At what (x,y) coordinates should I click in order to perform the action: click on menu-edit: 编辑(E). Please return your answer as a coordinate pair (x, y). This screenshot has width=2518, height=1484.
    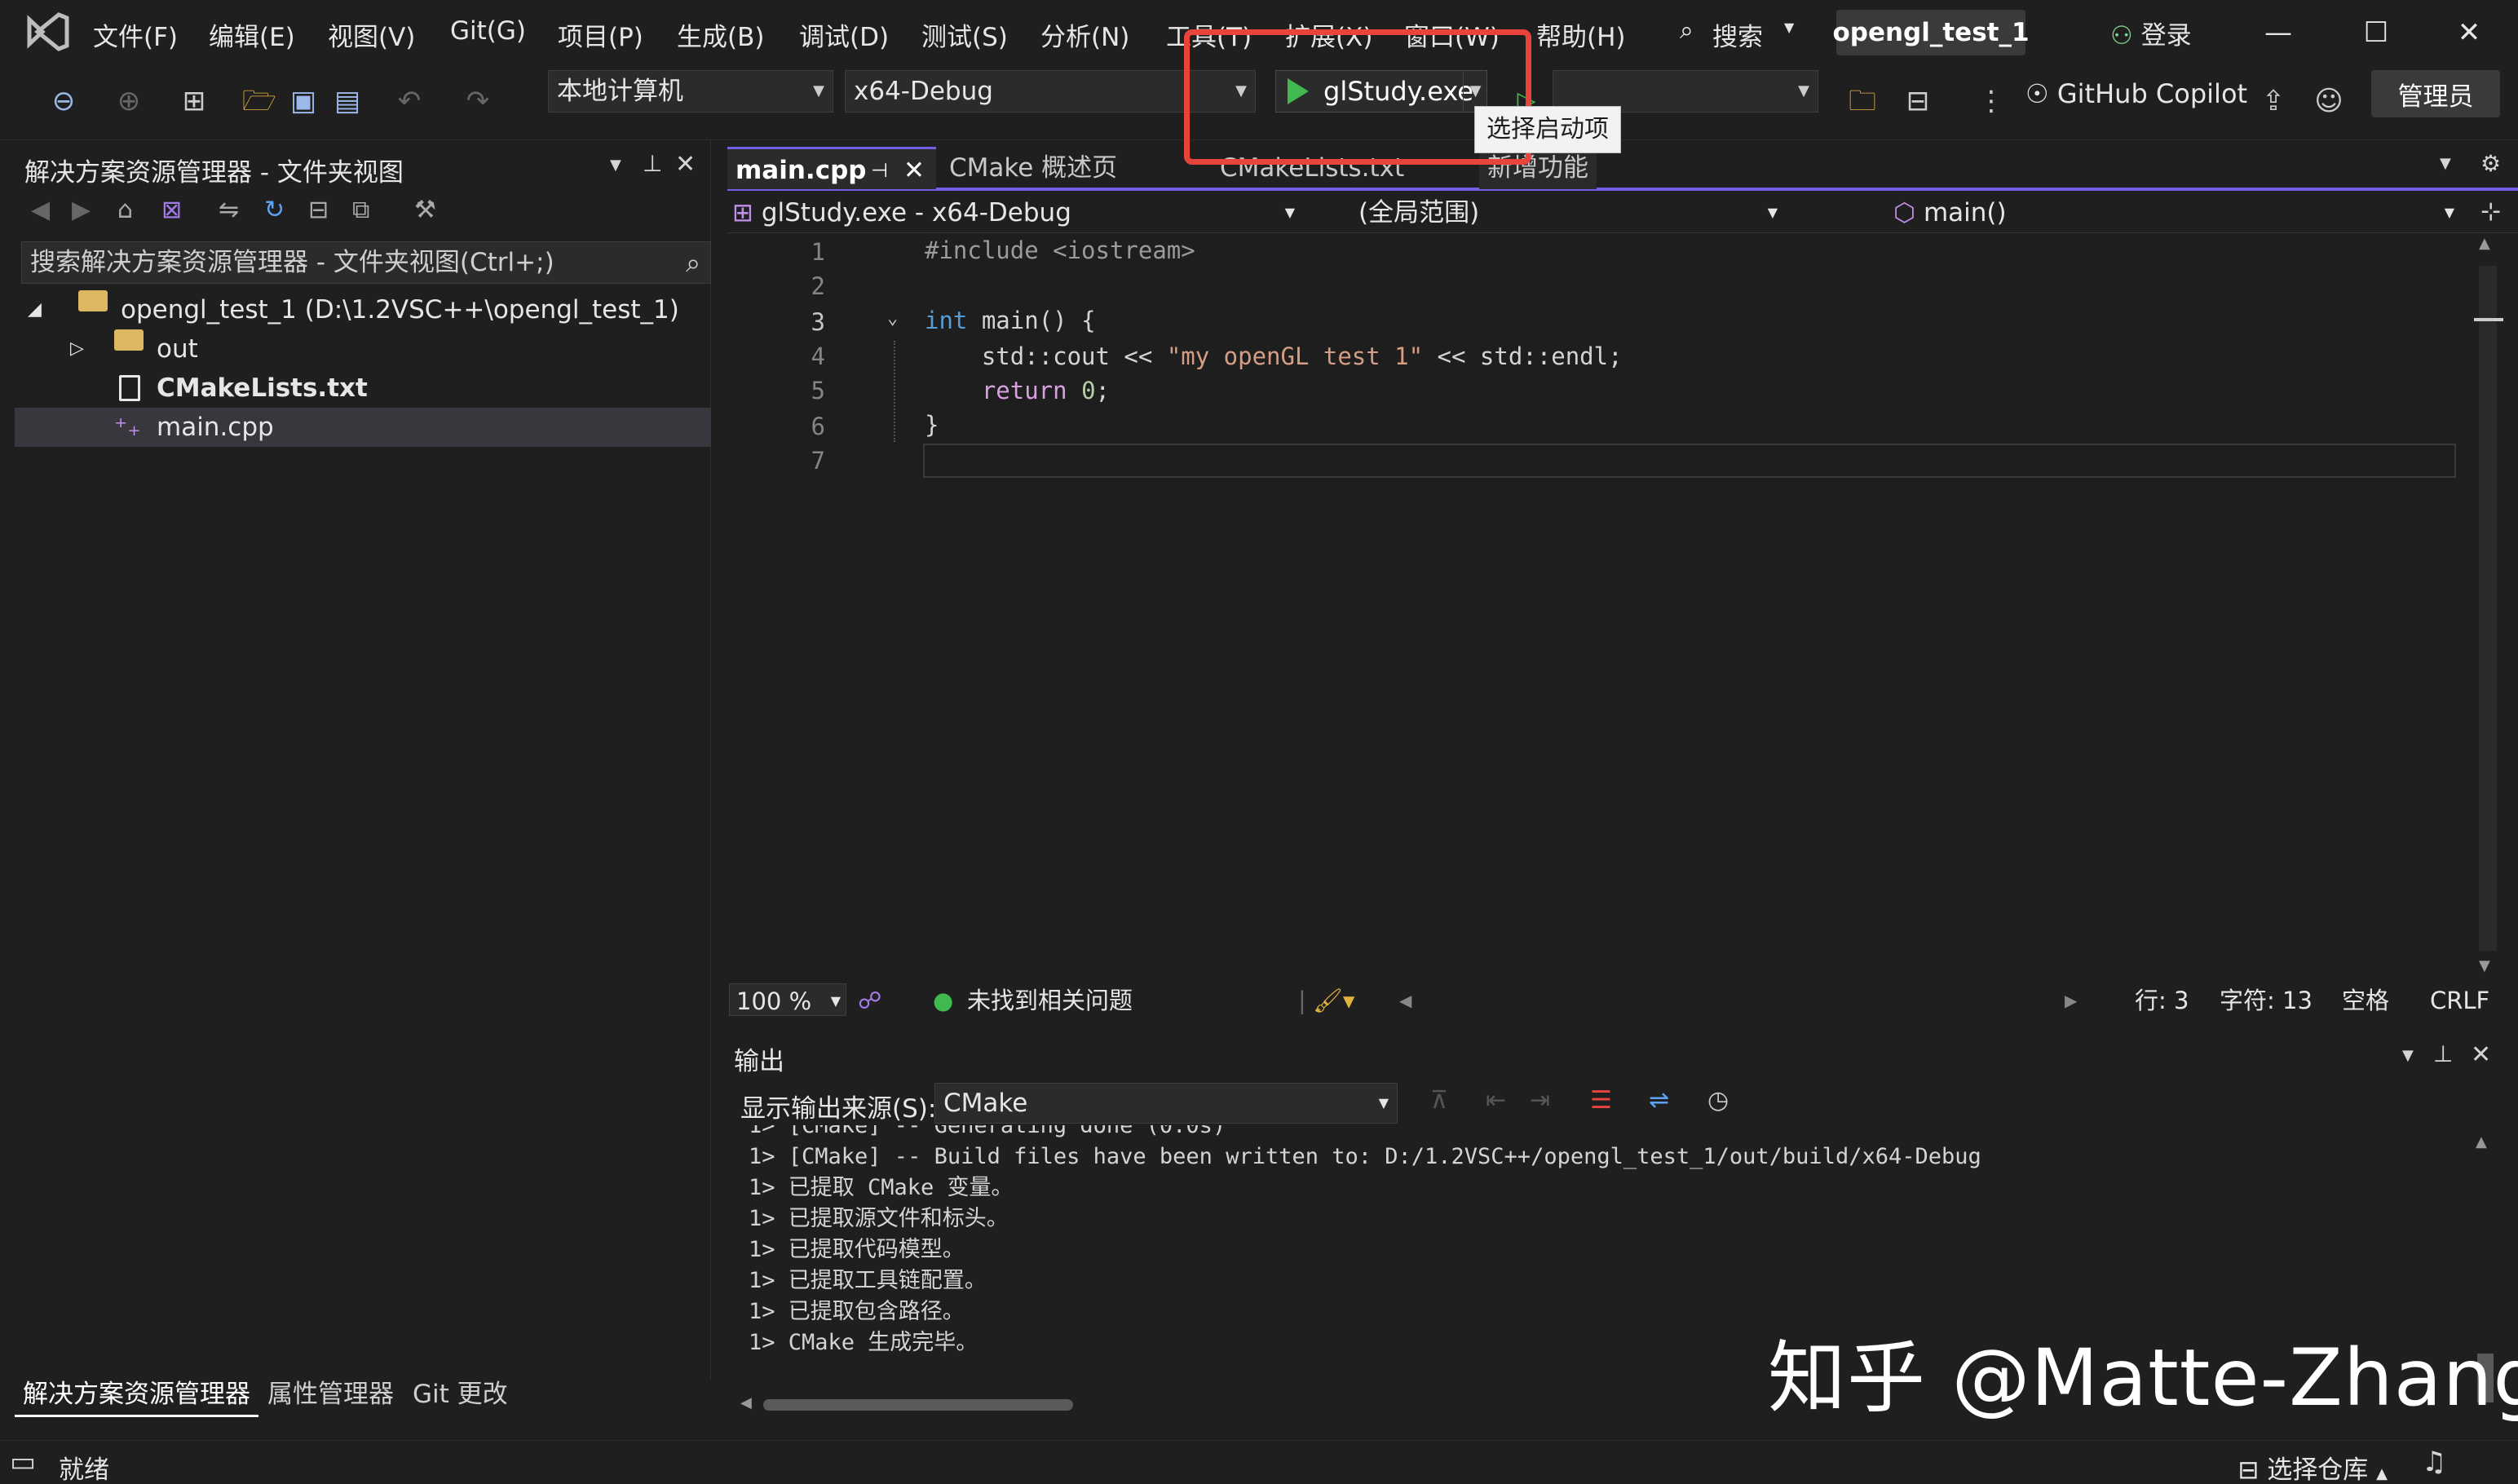
    Looking at the image, I should click on (252, 34).